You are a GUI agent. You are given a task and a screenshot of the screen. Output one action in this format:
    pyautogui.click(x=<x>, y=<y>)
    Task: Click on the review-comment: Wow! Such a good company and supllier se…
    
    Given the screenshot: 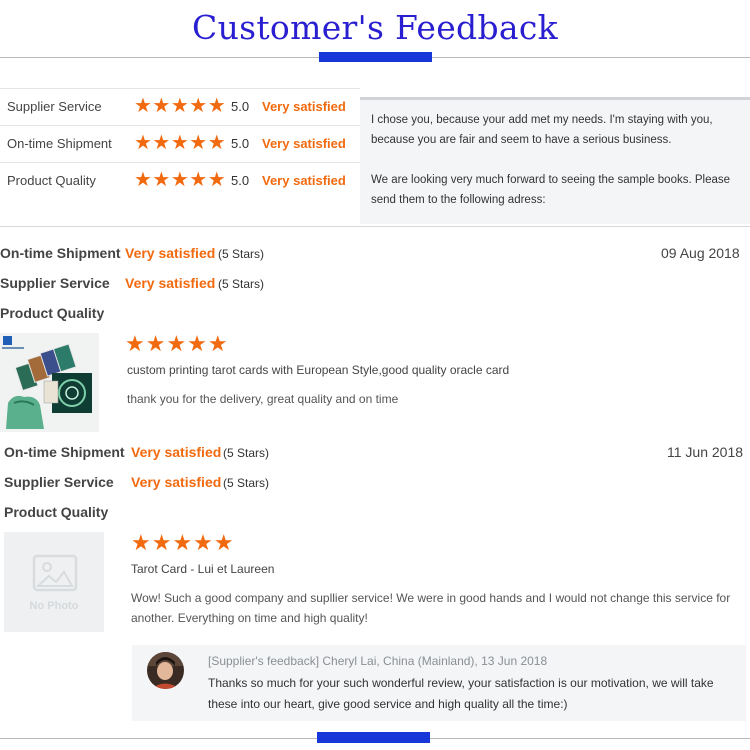 What is the action you would take?
    pyautogui.click(x=431, y=608)
    